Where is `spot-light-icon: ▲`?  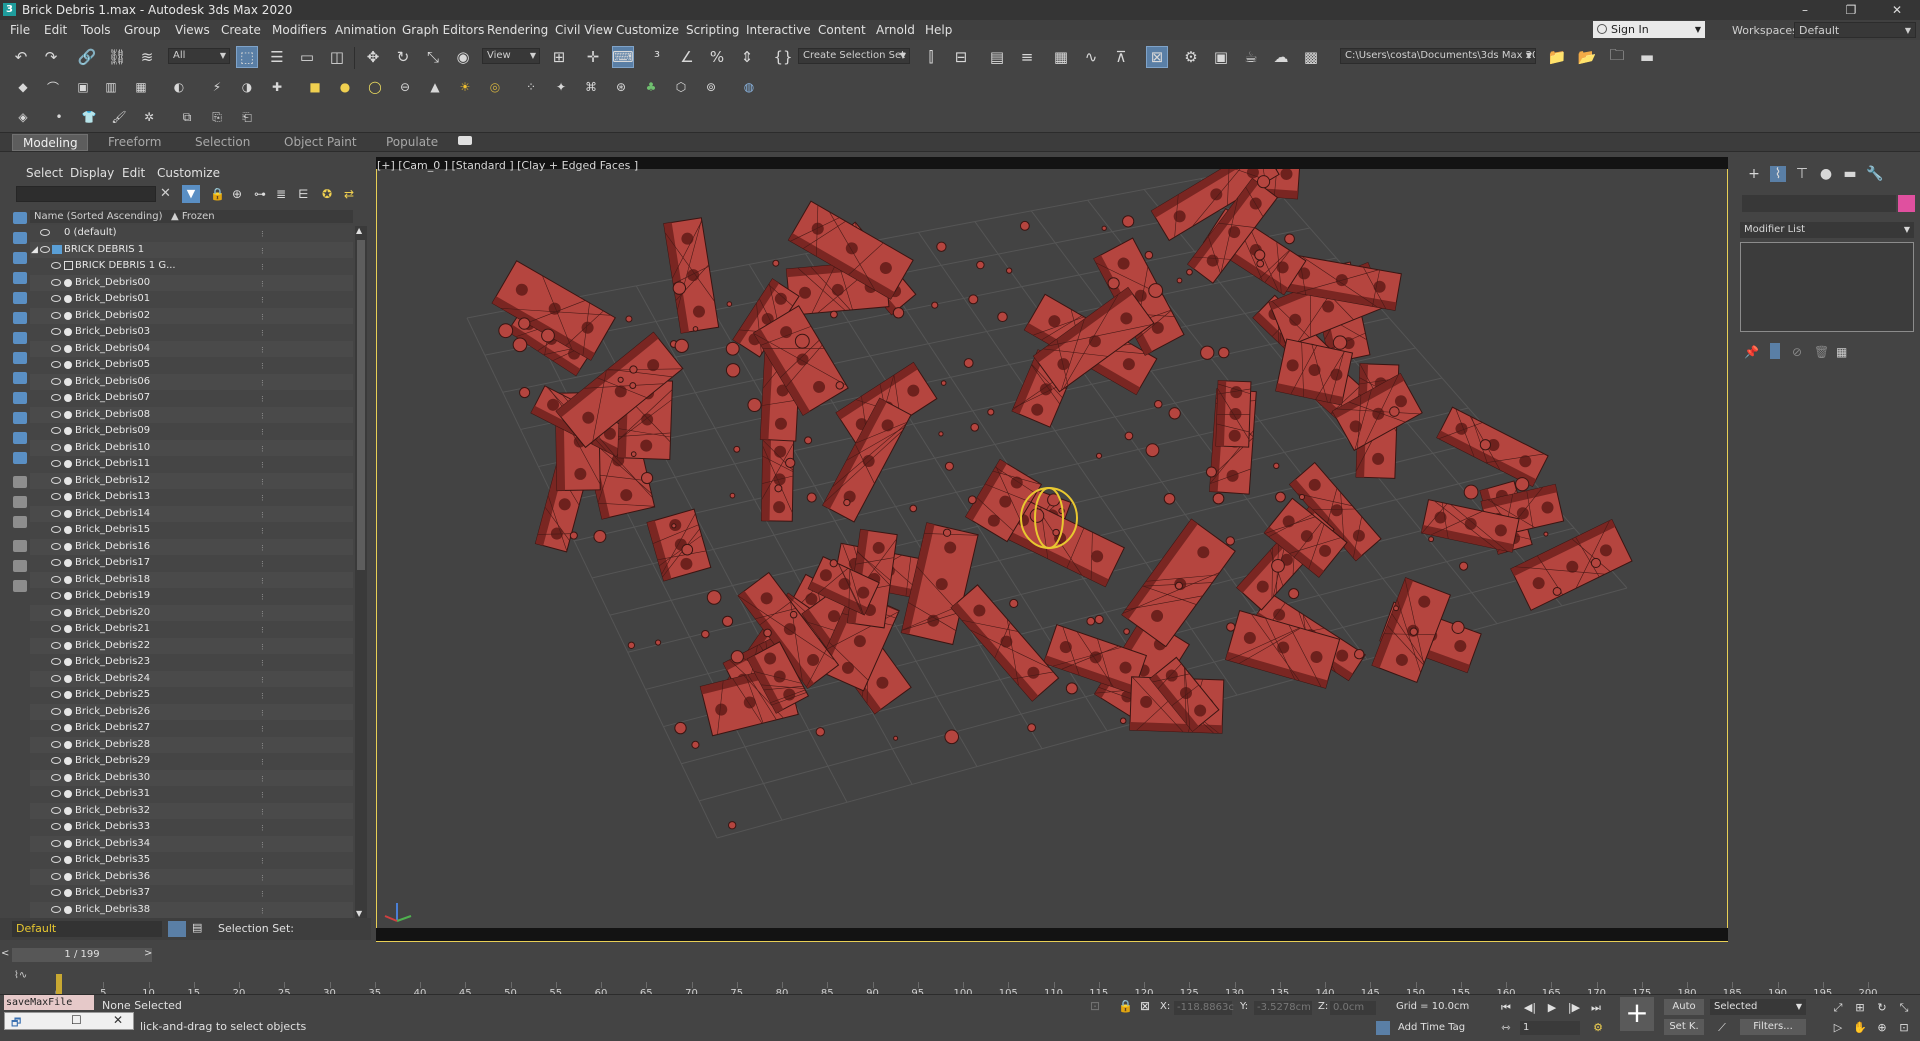 spot-light-icon: ▲ is located at coordinates (435, 87).